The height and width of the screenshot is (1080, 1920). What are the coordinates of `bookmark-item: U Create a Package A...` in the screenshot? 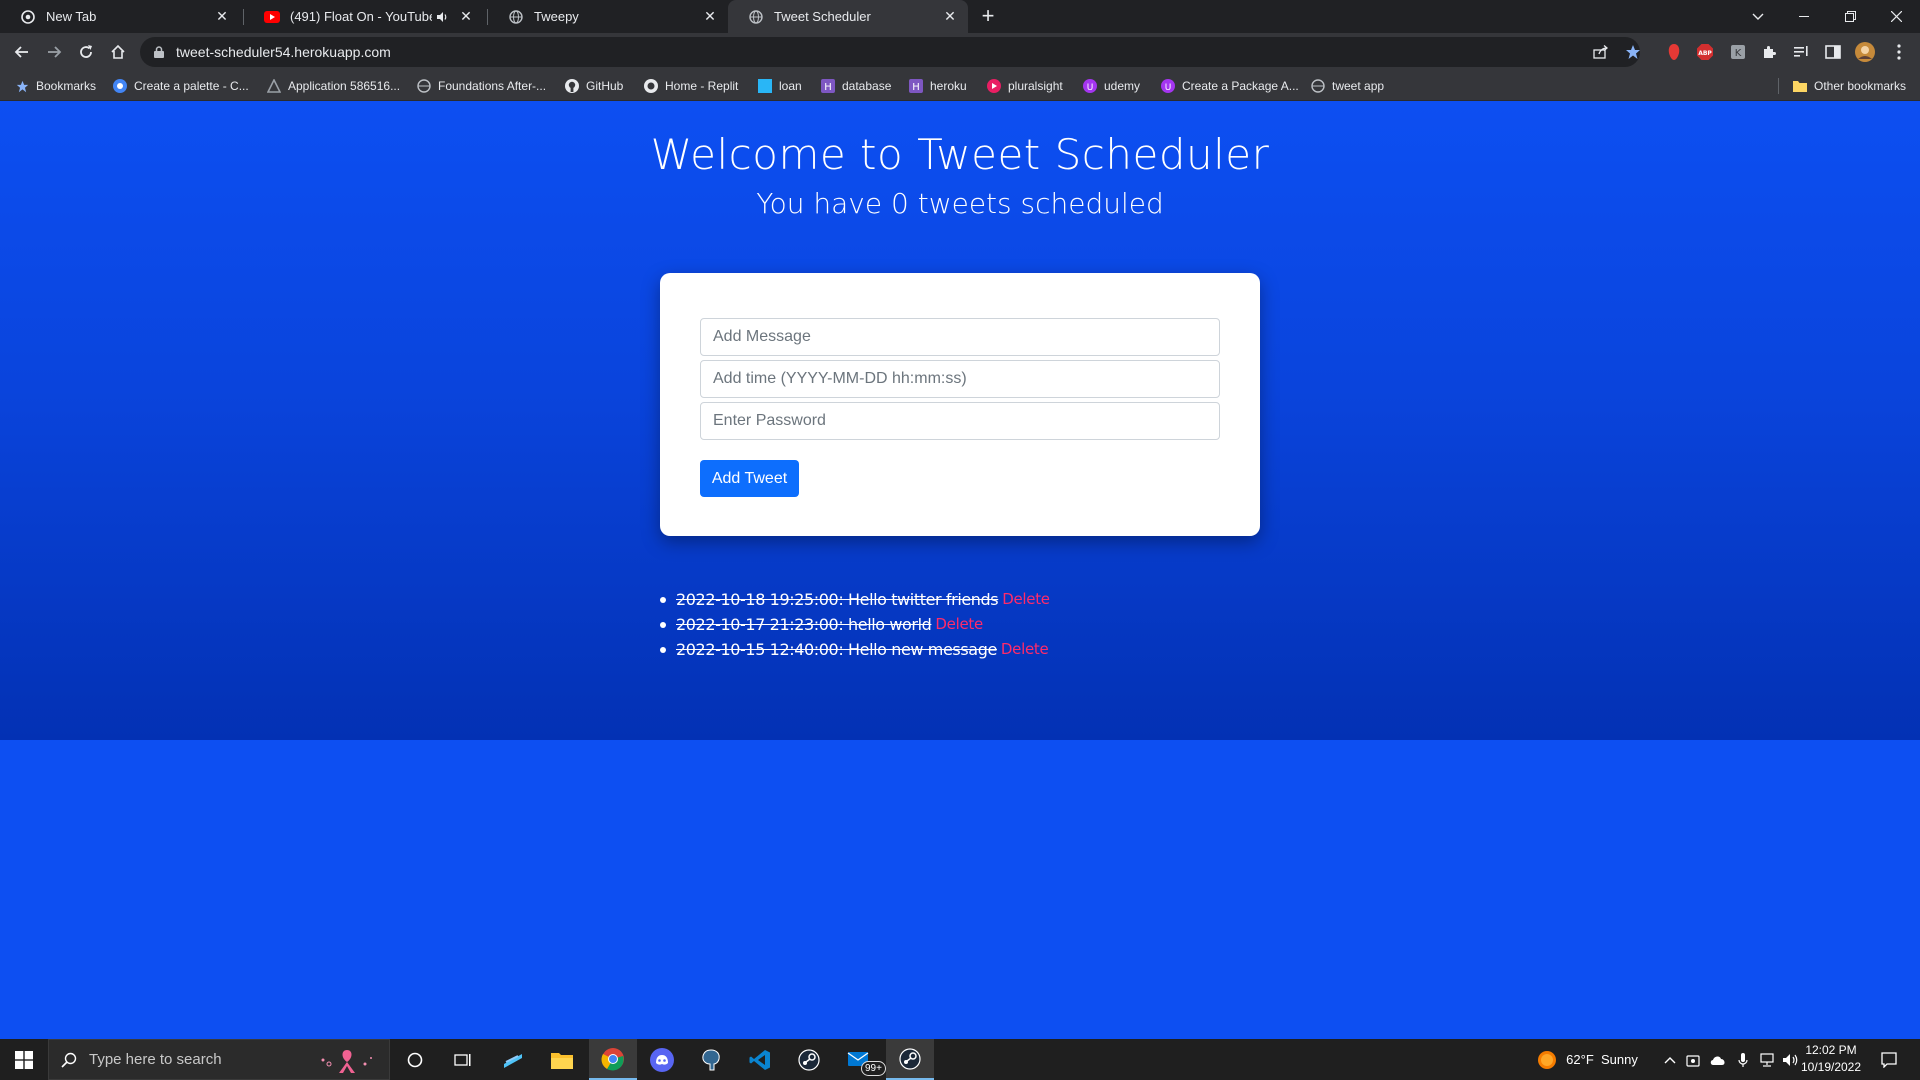 It's located at (1229, 86).